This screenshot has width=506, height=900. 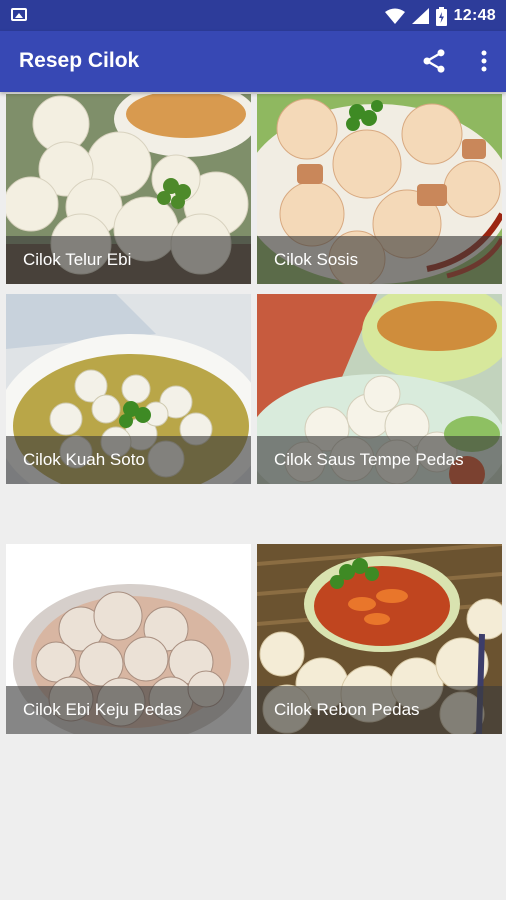 I want to click on recipe-label: Cilok Kuah Soto, so click(x=128, y=460).